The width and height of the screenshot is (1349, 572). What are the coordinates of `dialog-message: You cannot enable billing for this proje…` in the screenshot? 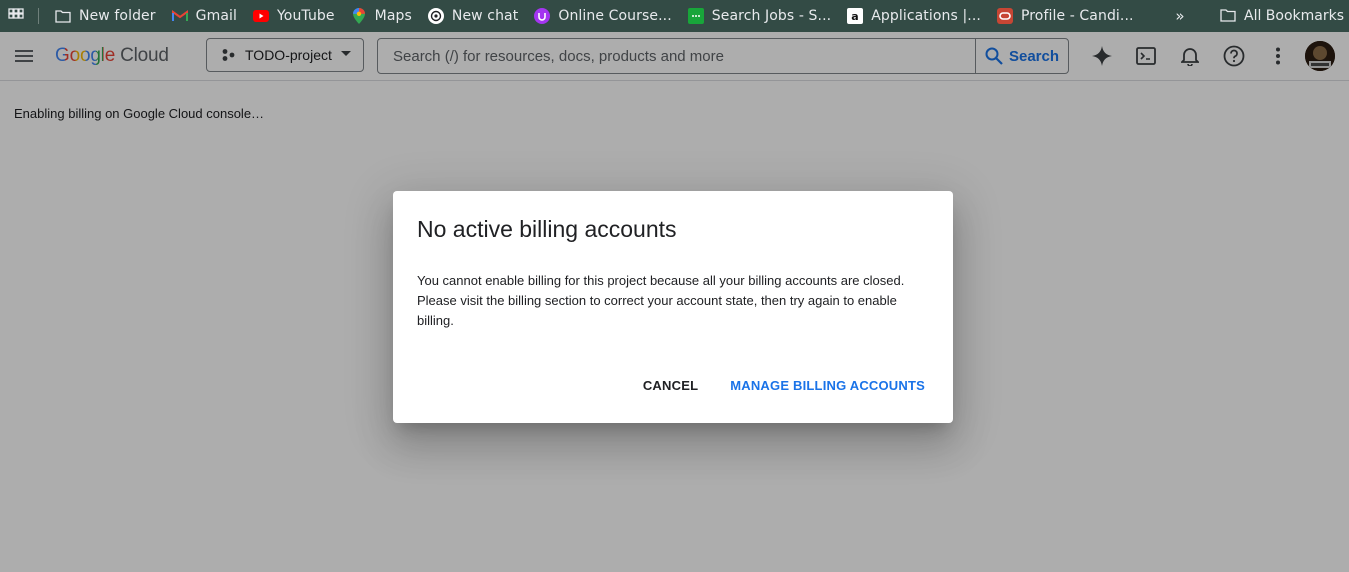 It's located at (661, 300).